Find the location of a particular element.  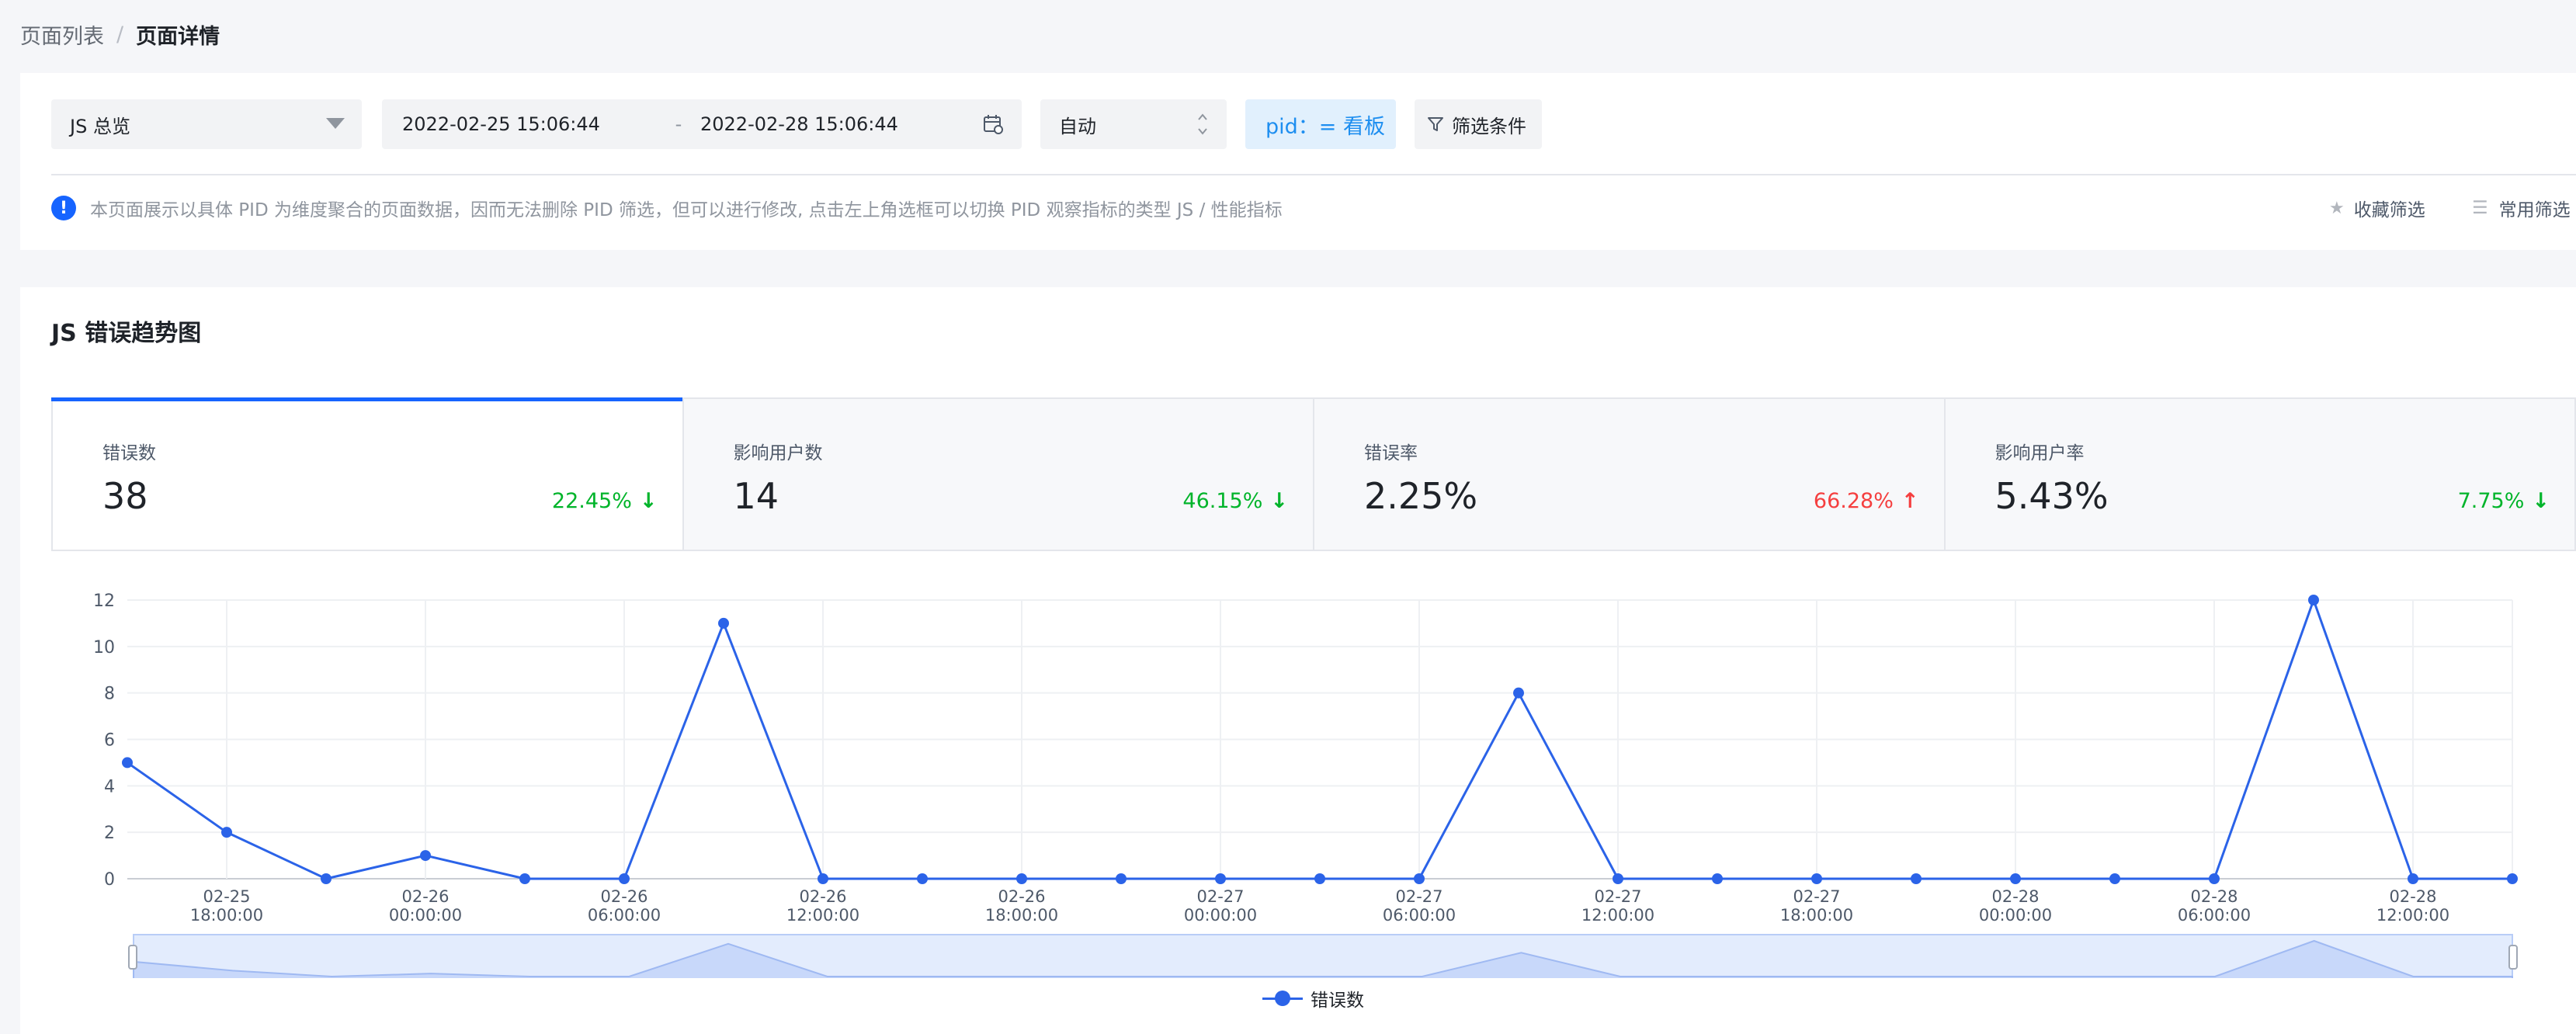

y-tick-label: 8 is located at coordinates (109, 694).